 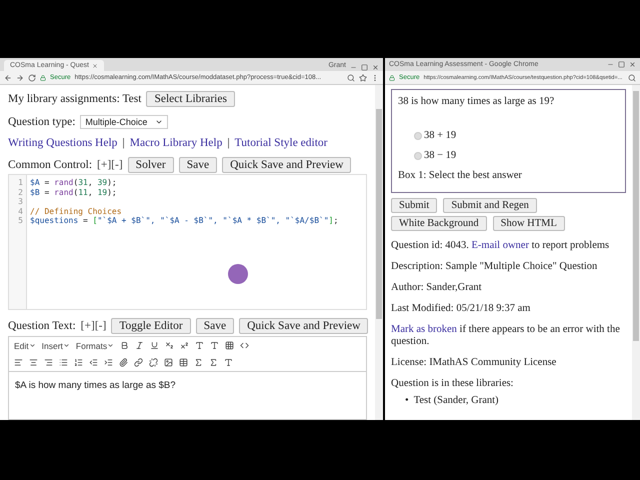 What do you see at coordinates (528, 223) in the screenshot?
I see `action-button: Show HTML` at bounding box center [528, 223].